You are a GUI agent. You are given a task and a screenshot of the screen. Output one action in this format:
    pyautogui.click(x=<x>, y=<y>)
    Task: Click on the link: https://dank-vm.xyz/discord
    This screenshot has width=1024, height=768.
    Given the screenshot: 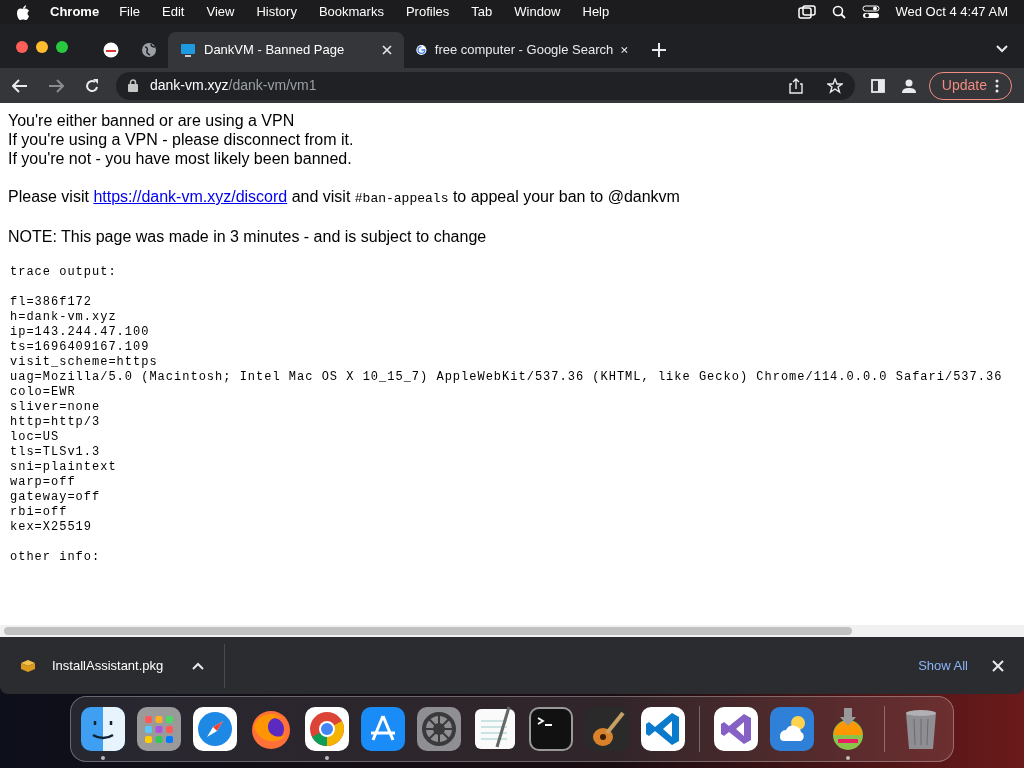 What is the action you would take?
    pyautogui.click(x=190, y=196)
    